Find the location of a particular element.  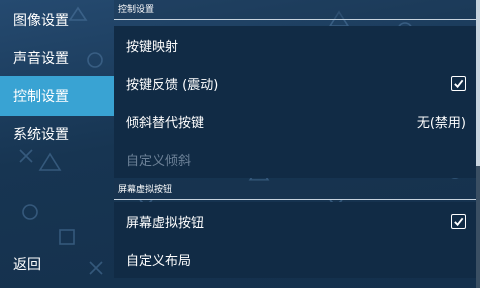

row-label: 按键映射 is located at coordinates (152, 47).